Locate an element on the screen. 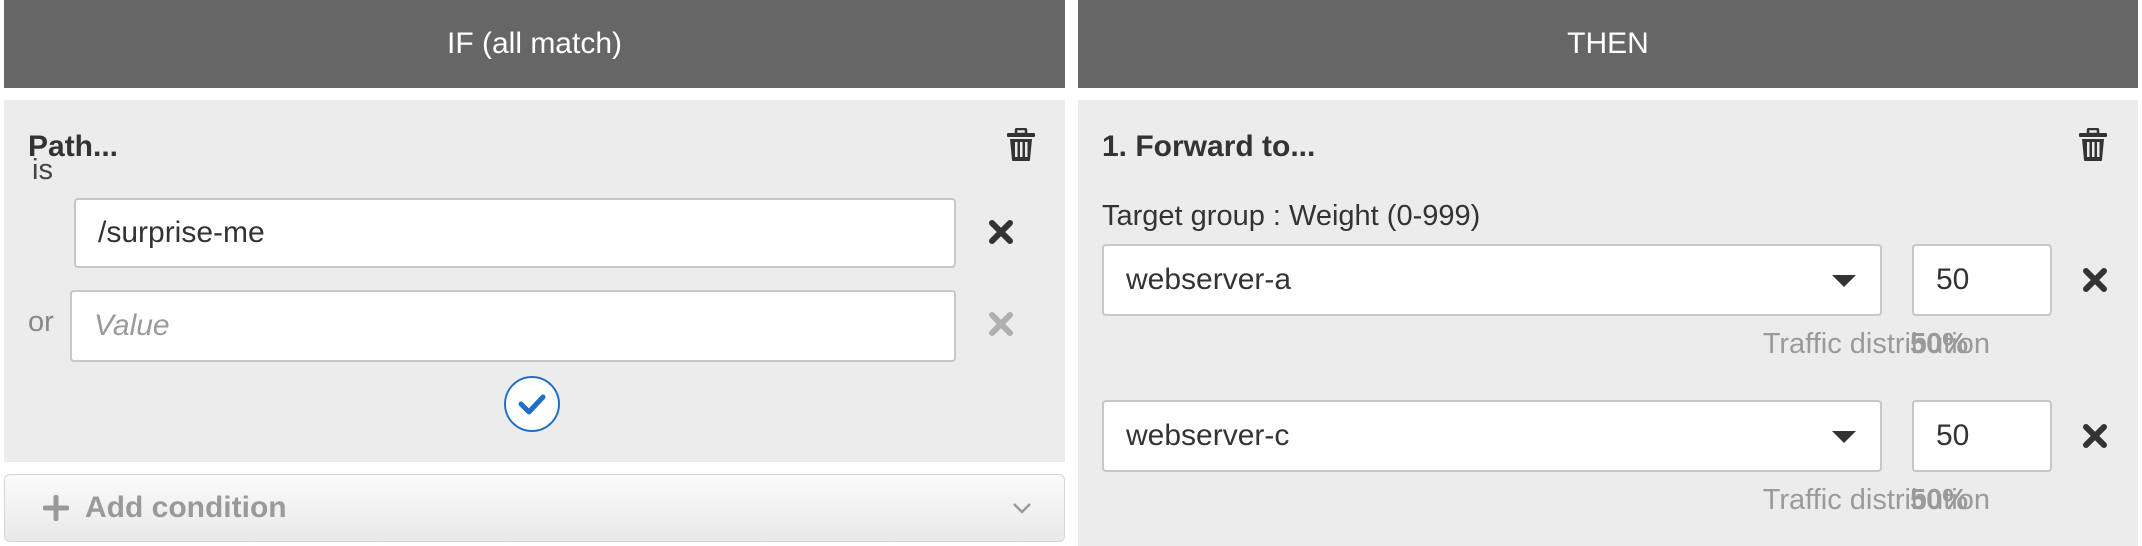  target-group-value: webserver-c is located at coordinates (1208, 435).